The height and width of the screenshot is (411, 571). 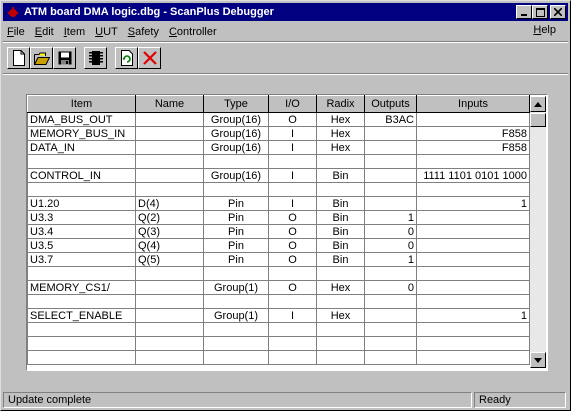 I want to click on inputs-cell: 1111 1101 0101 1000, so click(x=473, y=175).